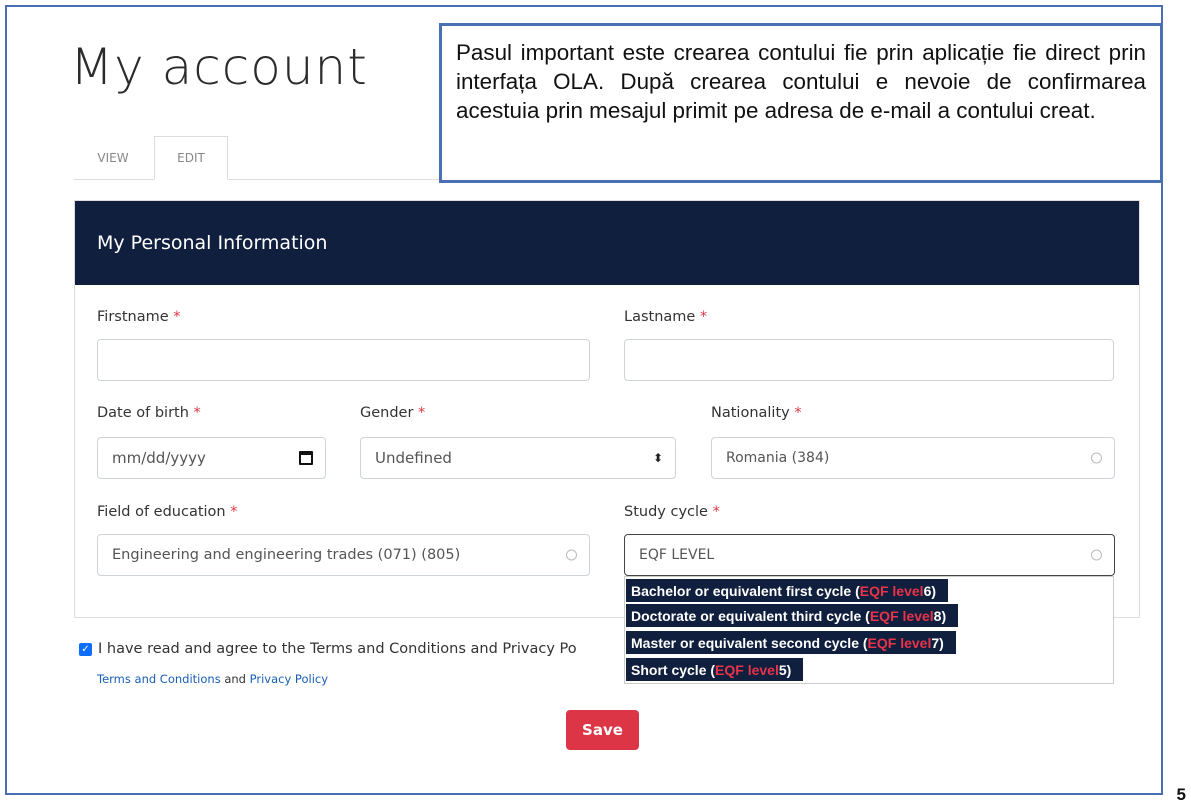 The image size is (1191, 808). Describe the element at coordinates (219, 67) in the screenshot. I see `page-title: My account` at that location.